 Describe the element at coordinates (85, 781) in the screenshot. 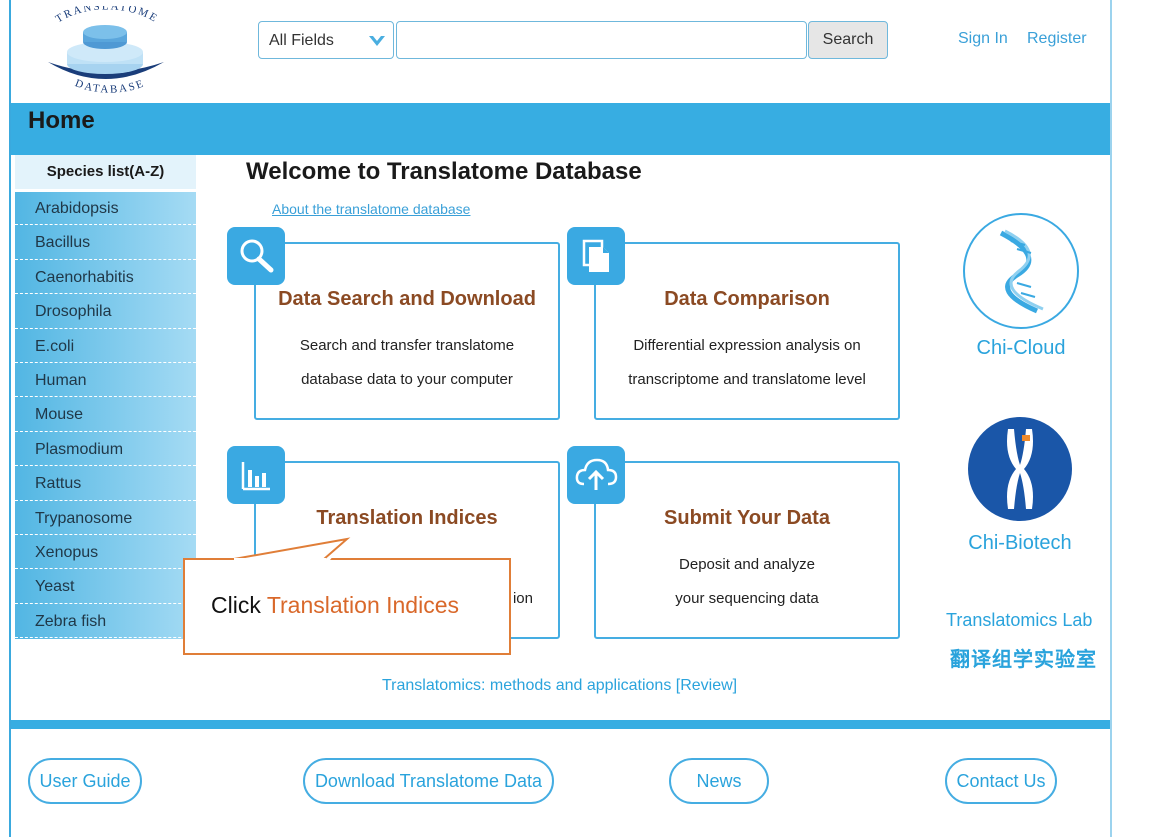

I see `user-guide-button: User Guide` at that location.